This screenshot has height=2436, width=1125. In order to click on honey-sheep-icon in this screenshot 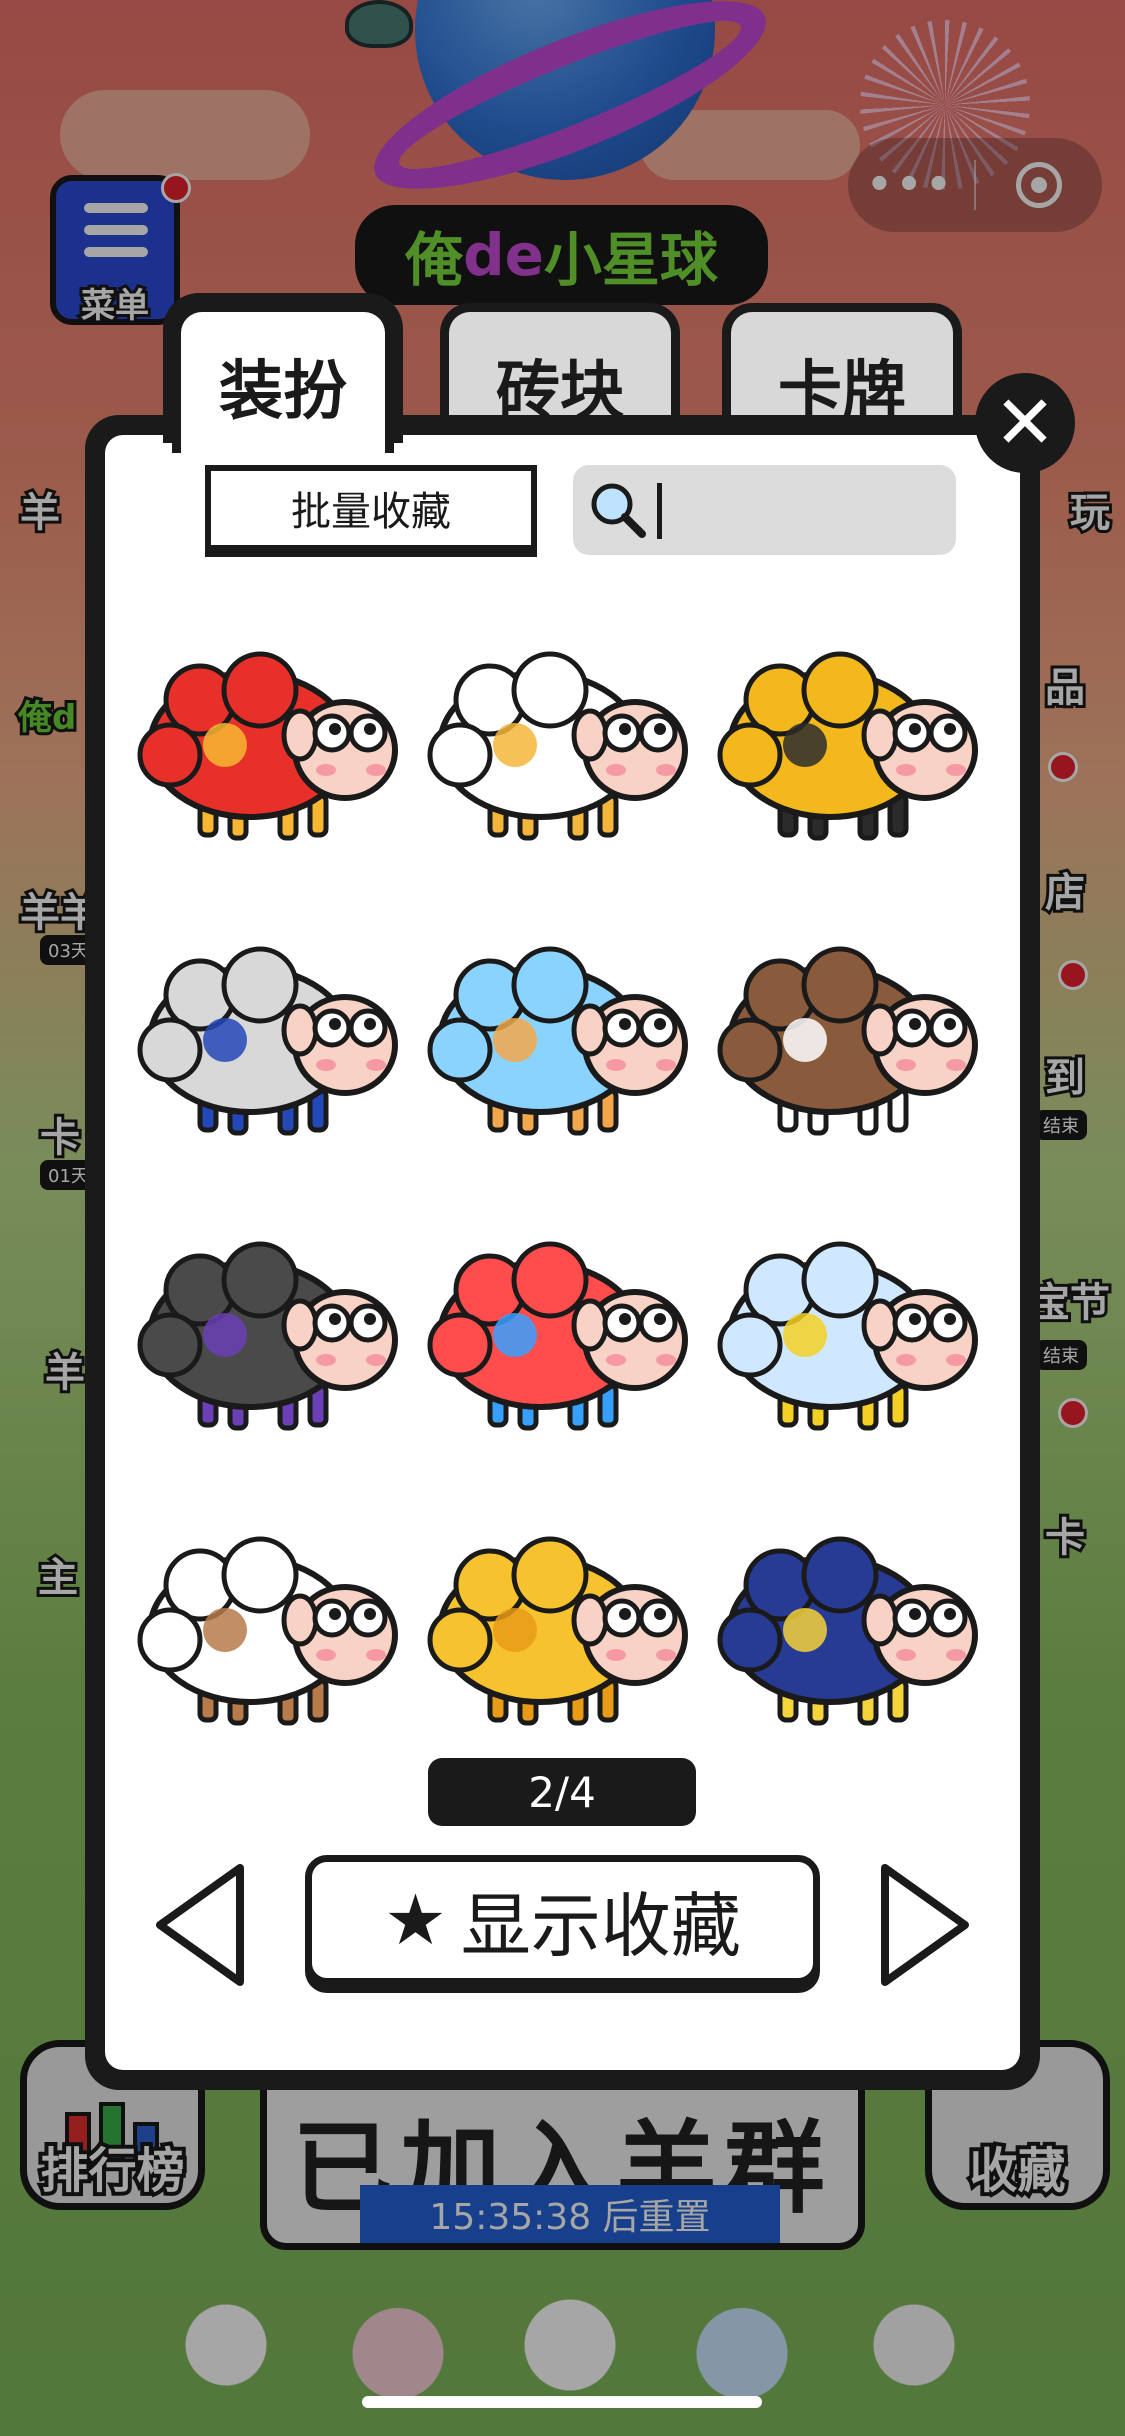, I will do `click(557, 1631)`.